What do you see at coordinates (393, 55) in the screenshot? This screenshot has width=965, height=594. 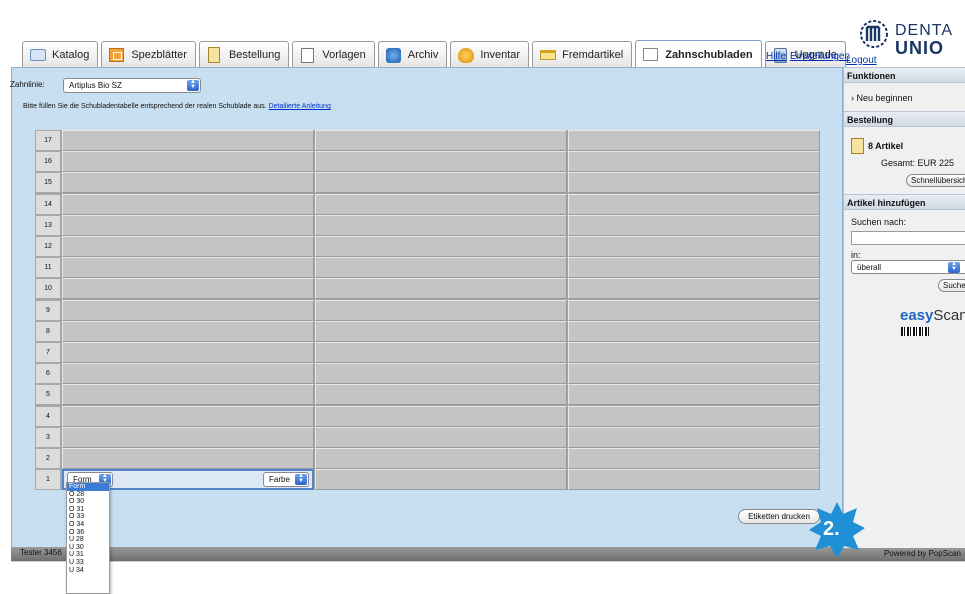 I see `archive-cube-icon` at bounding box center [393, 55].